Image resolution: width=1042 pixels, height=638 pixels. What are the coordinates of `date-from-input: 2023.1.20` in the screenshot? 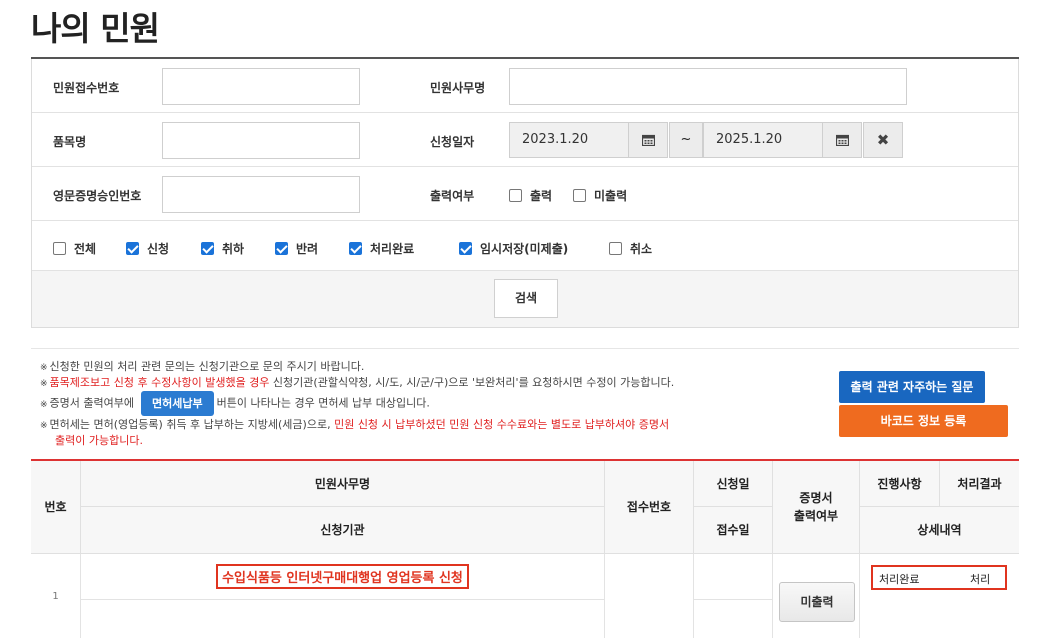 It's located at (569, 140).